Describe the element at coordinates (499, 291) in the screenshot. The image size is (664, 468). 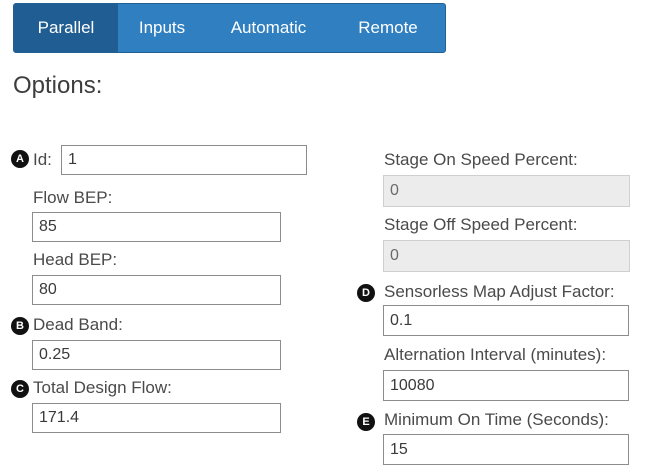
I see `sensorless-label: Sensorless Map Adjust Factor:` at that location.